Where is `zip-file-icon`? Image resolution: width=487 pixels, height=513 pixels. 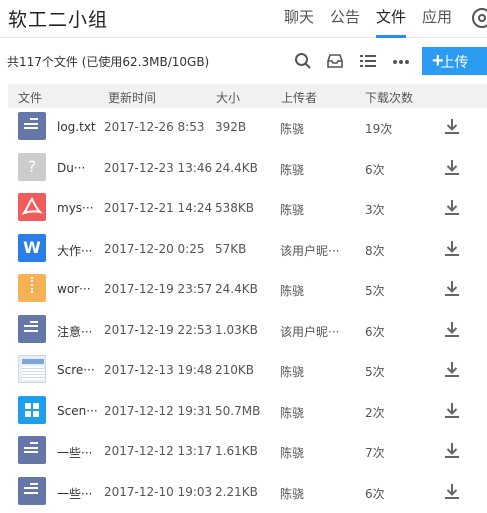
zip-file-icon is located at coordinates (32, 288).